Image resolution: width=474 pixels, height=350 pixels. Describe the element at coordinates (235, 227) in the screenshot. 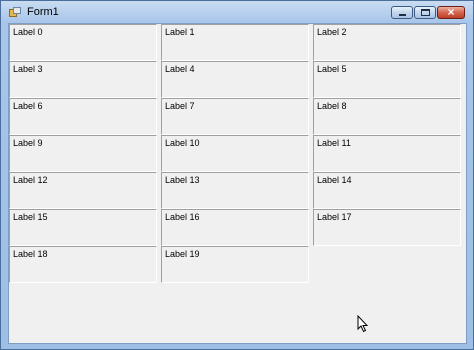

I see `label-16: Label 16` at that location.